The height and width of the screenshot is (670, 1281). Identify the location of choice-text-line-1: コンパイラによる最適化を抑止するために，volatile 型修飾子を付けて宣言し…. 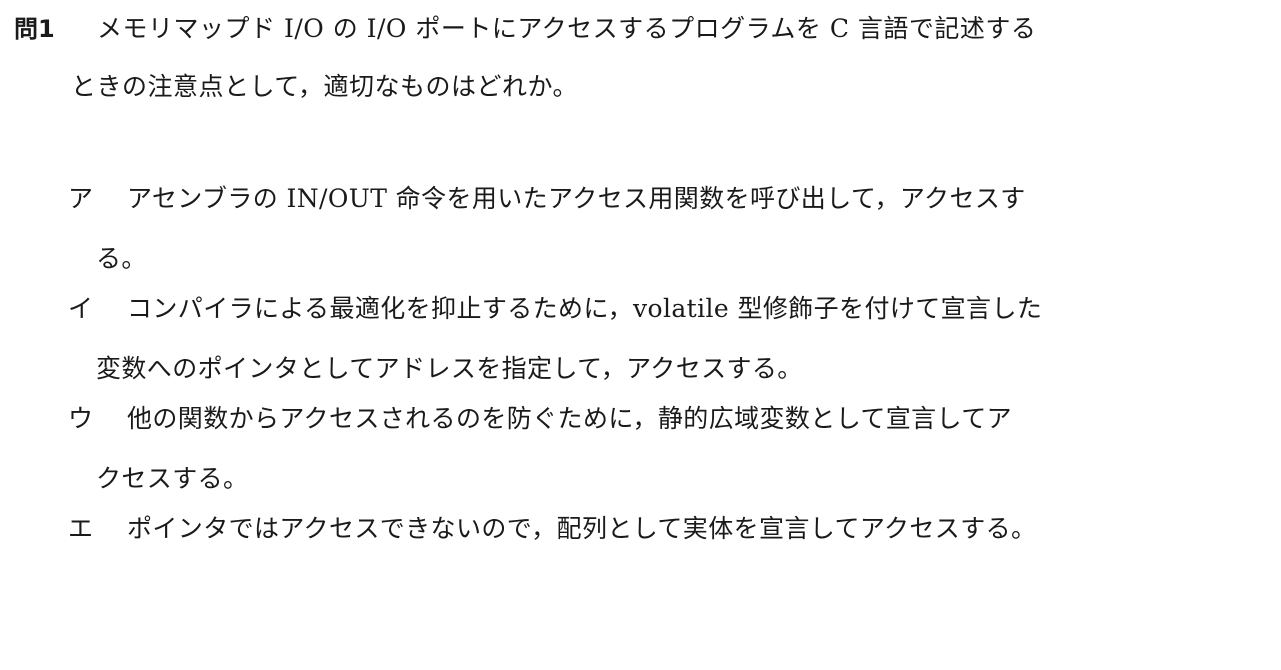
(585, 308).